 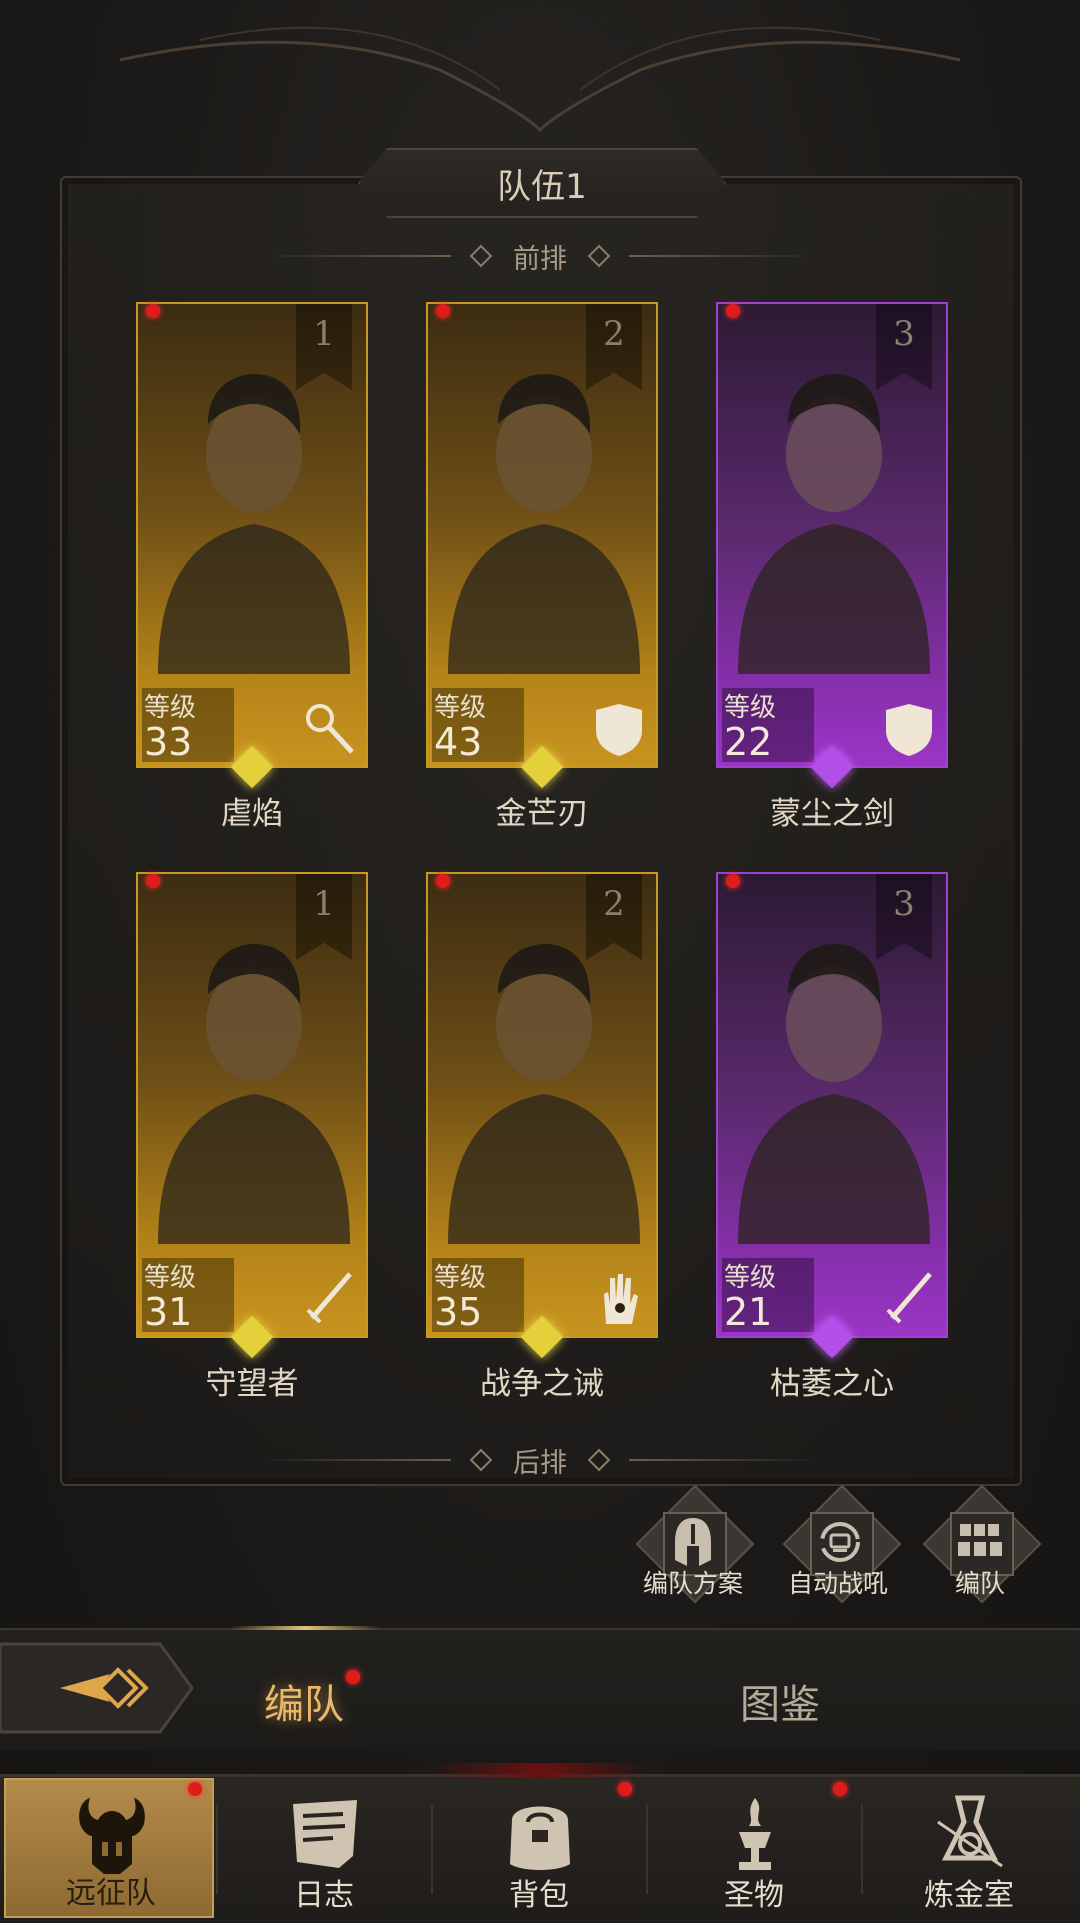 What do you see at coordinates (748, 742) in the screenshot?
I see `level-value: 22` at bounding box center [748, 742].